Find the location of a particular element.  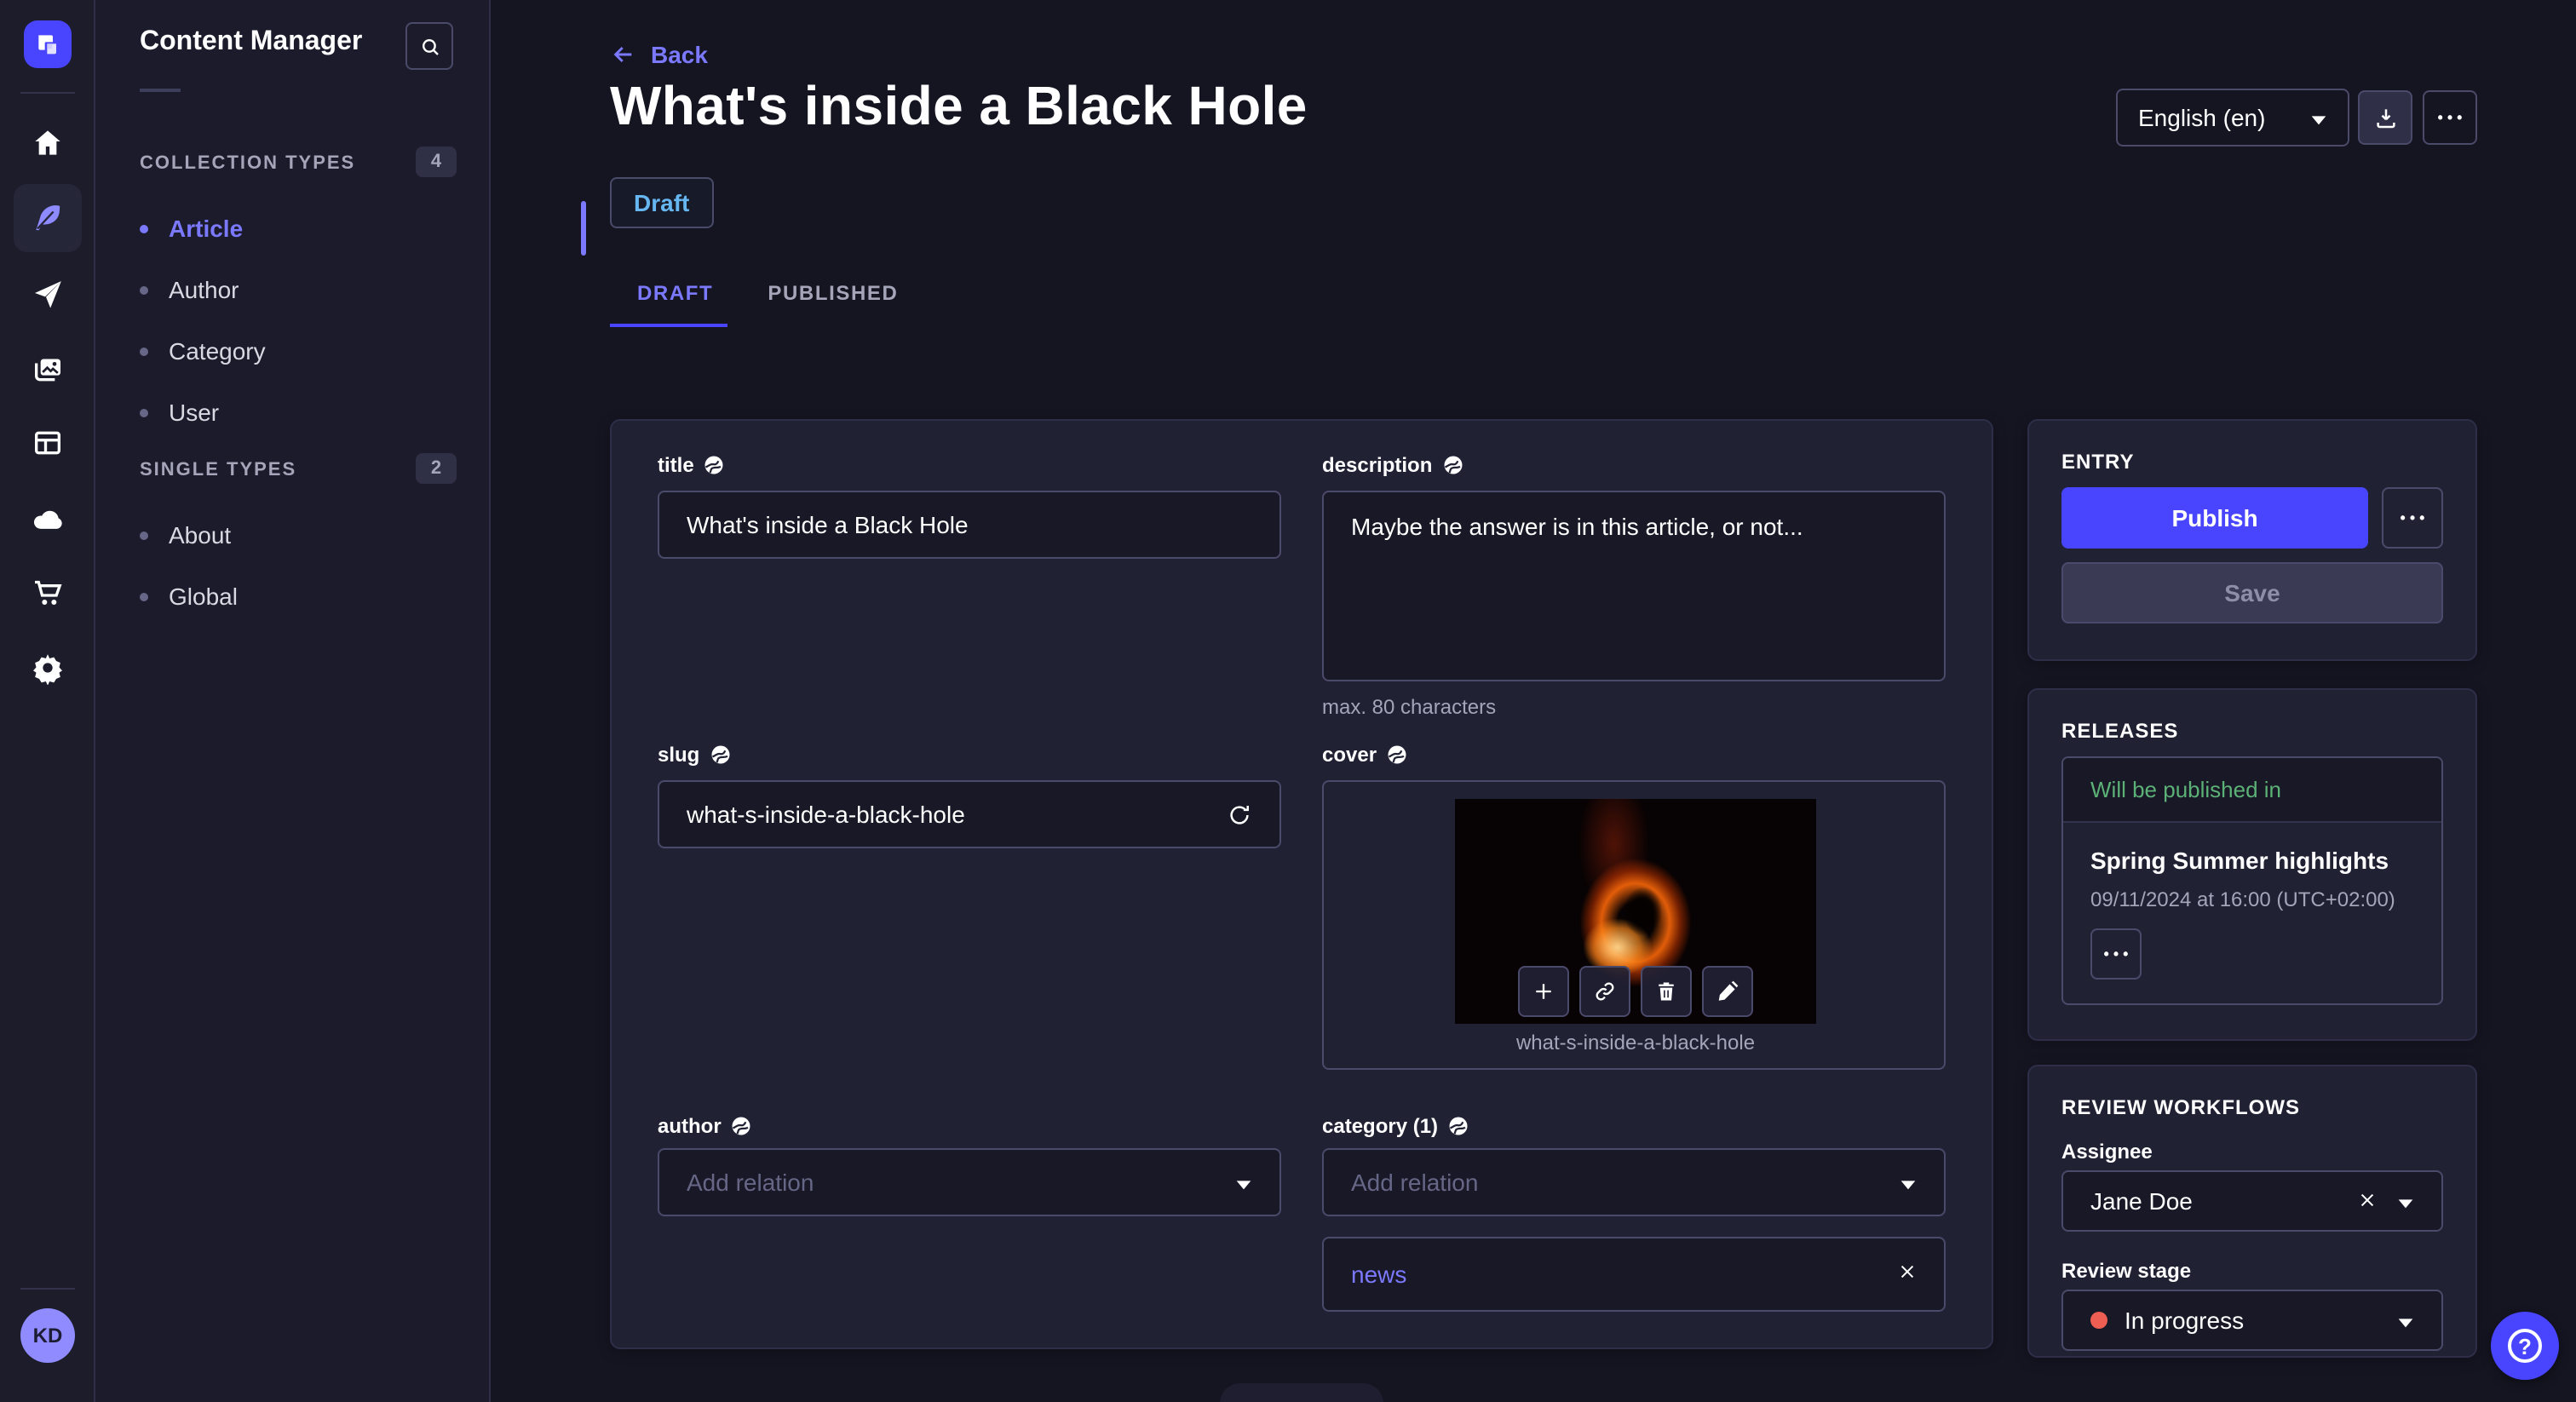

nav-settings is located at coordinates (48, 668).